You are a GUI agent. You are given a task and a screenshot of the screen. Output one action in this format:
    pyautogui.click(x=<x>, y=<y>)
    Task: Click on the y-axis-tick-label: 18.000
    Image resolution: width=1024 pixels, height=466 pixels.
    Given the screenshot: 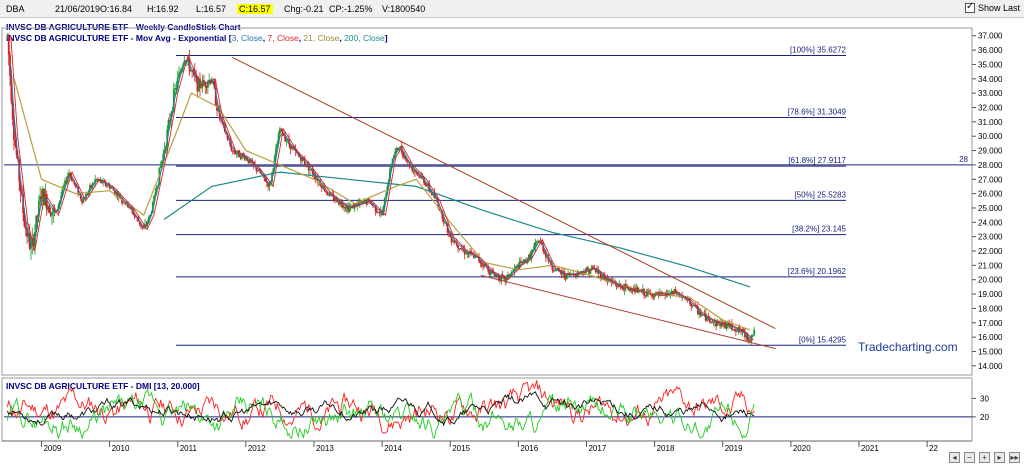 What is the action you would take?
    pyautogui.click(x=990, y=308)
    